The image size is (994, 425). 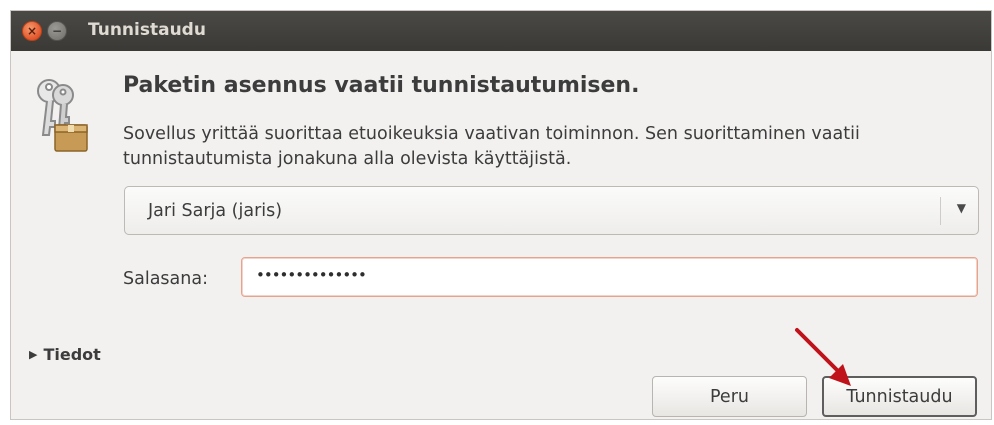 I want to click on minimize-icon: −, so click(x=57, y=31).